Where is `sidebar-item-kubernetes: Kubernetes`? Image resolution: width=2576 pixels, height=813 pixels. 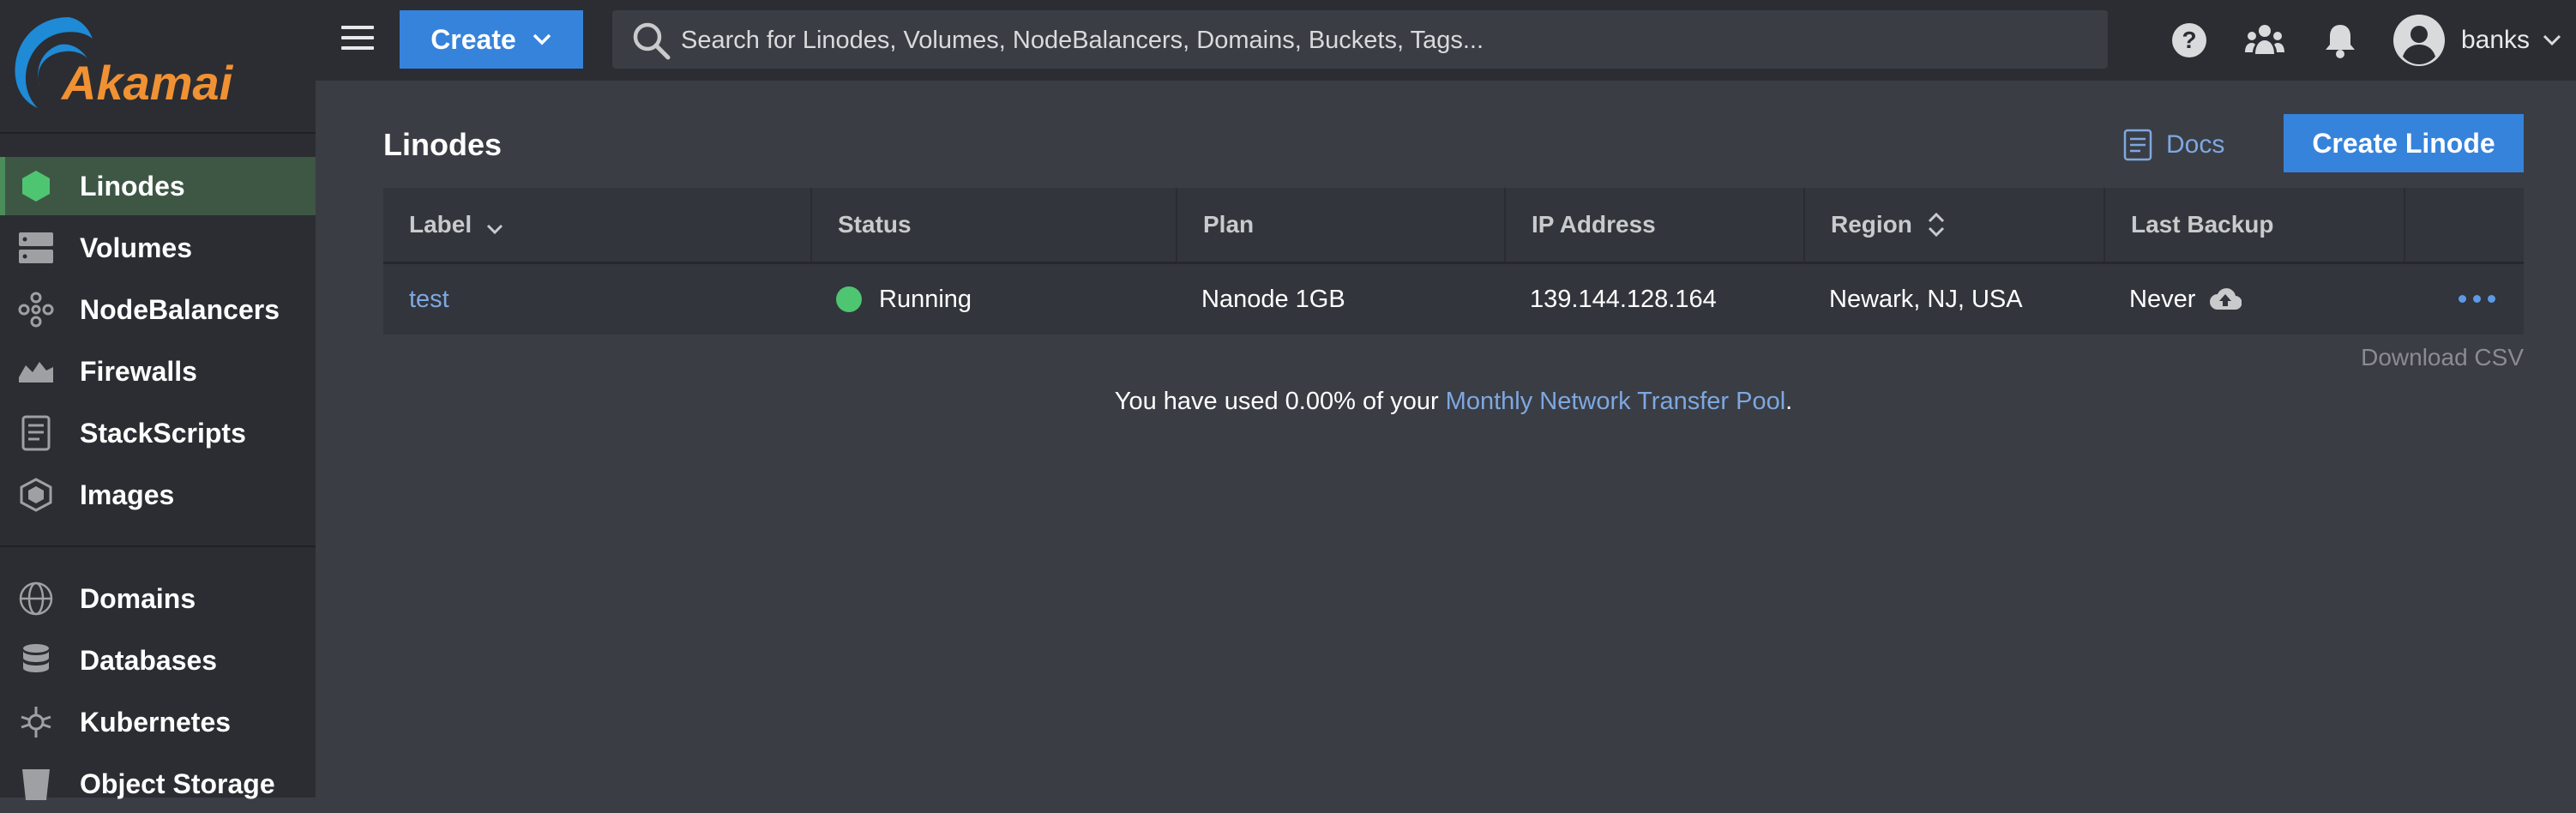
sidebar-item-kubernetes: Kubernetes is located at coordinates (158, 722).